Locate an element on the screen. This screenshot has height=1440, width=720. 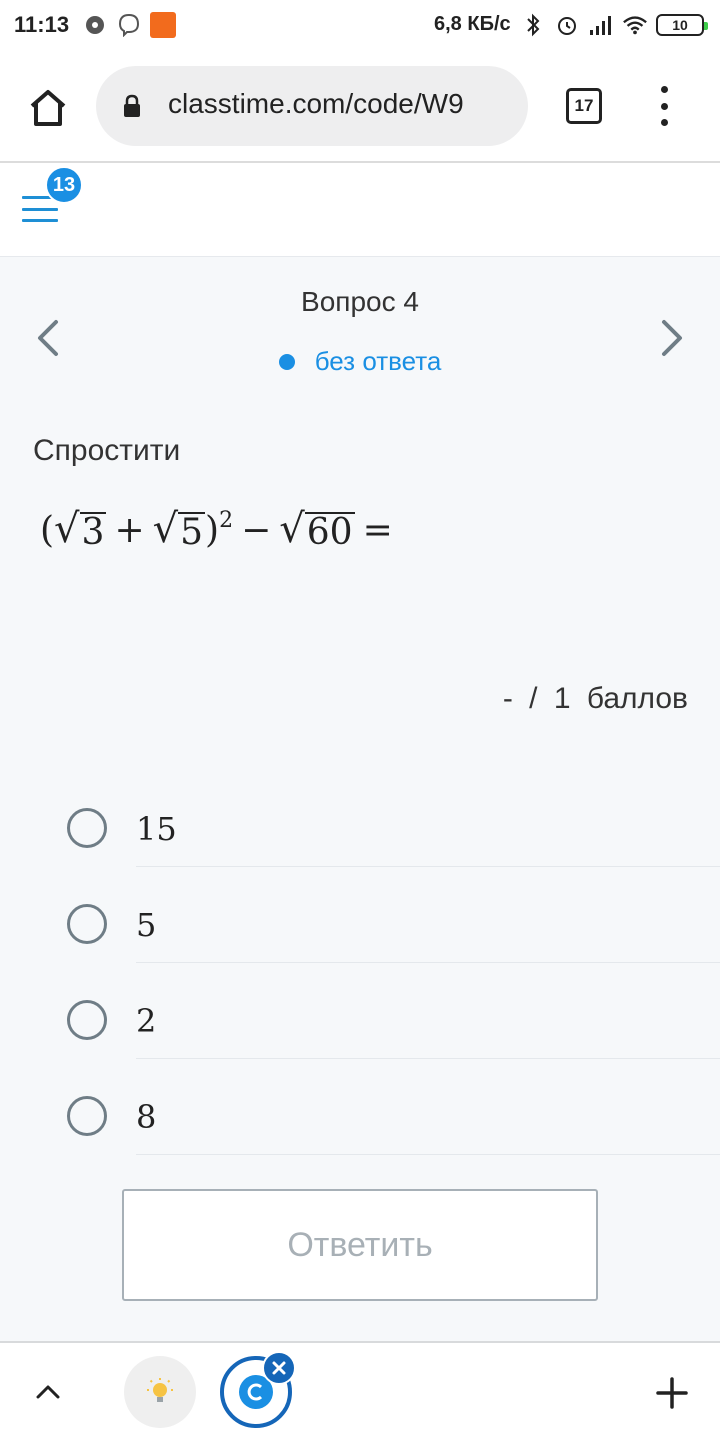
formula-plus: + is located at coordinates (129, 530).